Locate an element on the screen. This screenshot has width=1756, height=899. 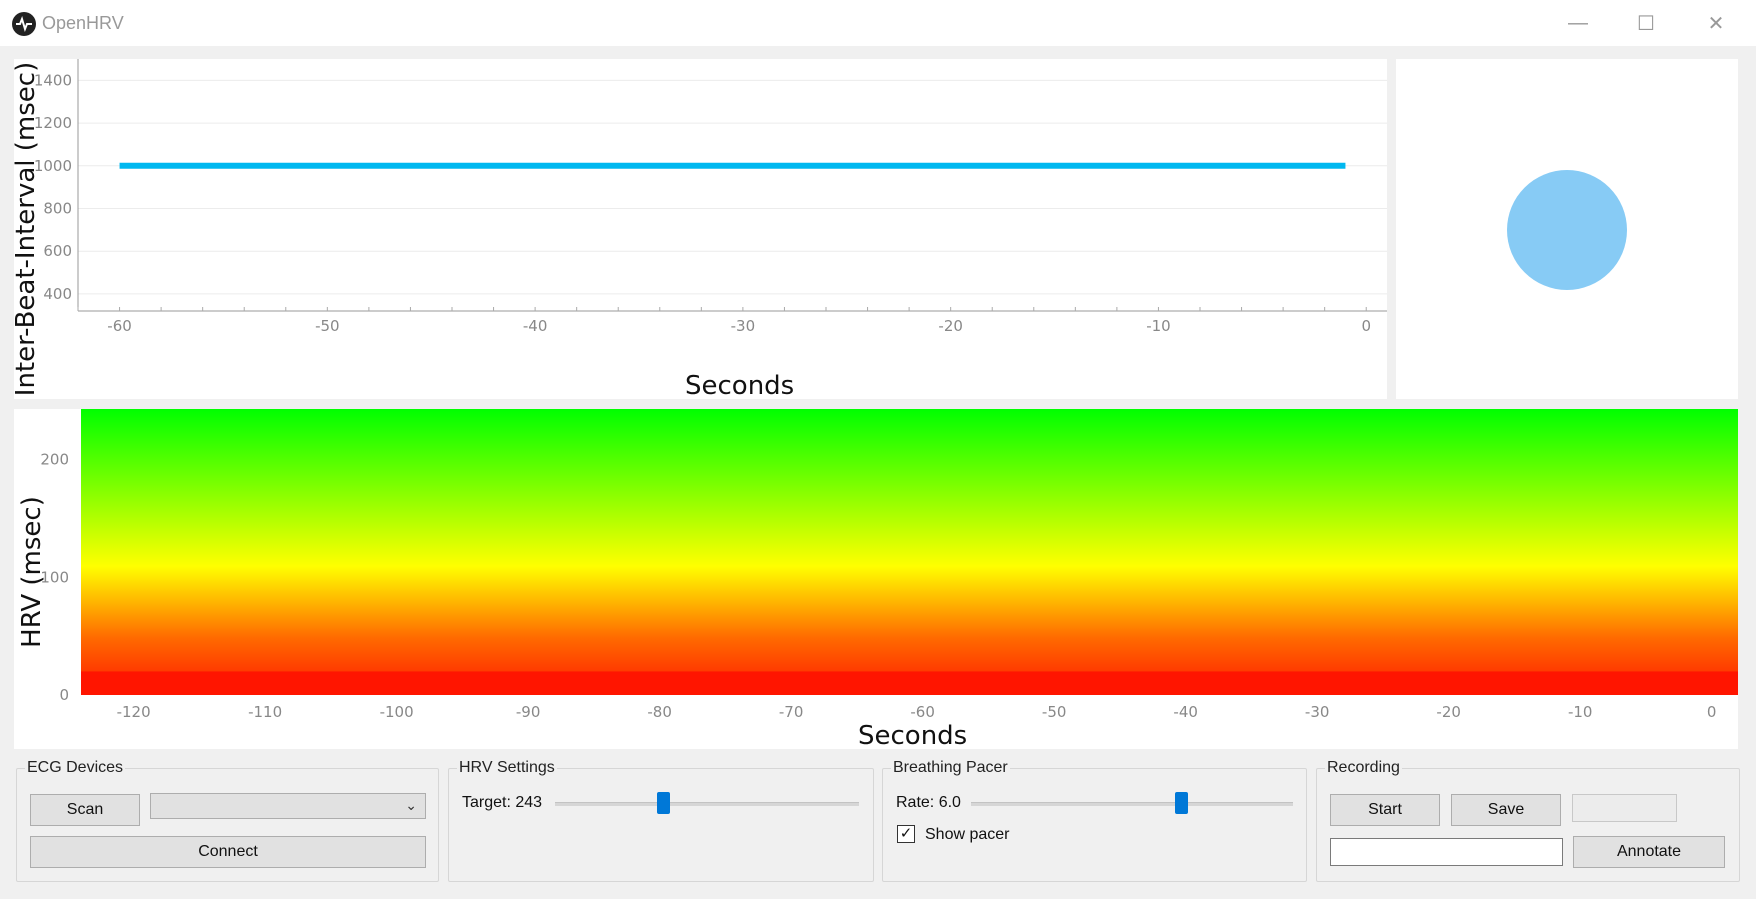
minimize-button: — is located at coordinates (1578, 23).